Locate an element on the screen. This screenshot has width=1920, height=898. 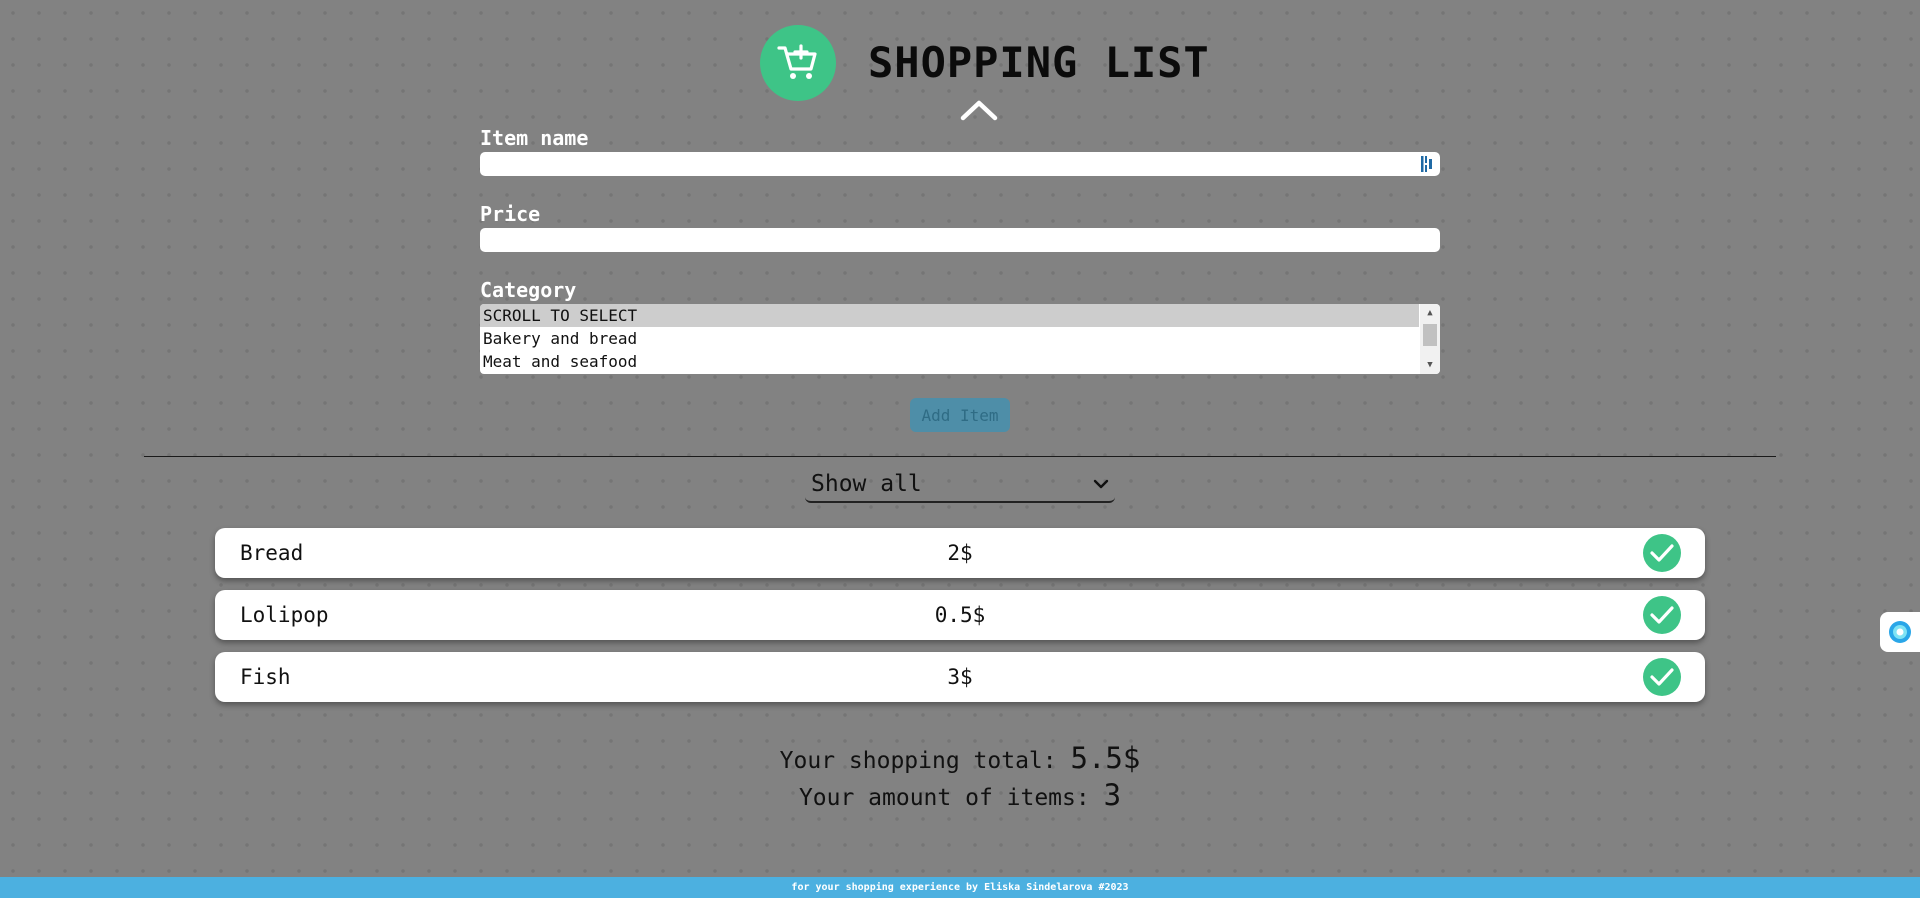
list-item: 3$ Fish is located at coordinates (960, 677).